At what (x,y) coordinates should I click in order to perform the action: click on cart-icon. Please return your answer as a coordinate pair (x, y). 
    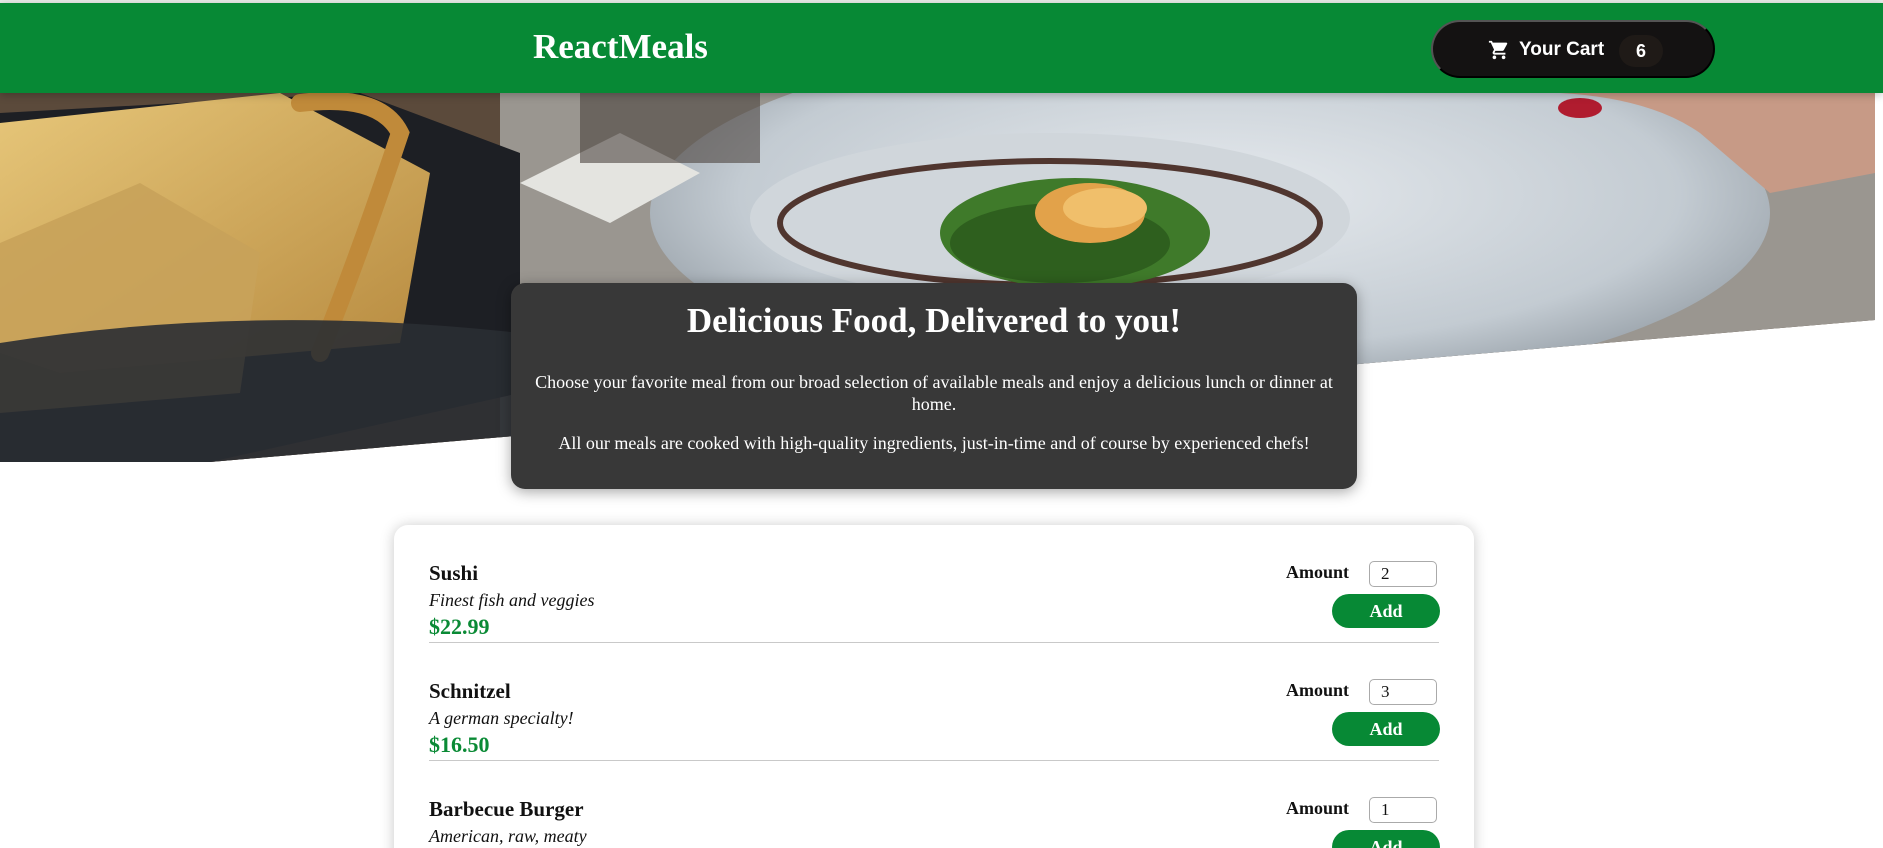
    Looking at the image, I should click on (1498, 50).